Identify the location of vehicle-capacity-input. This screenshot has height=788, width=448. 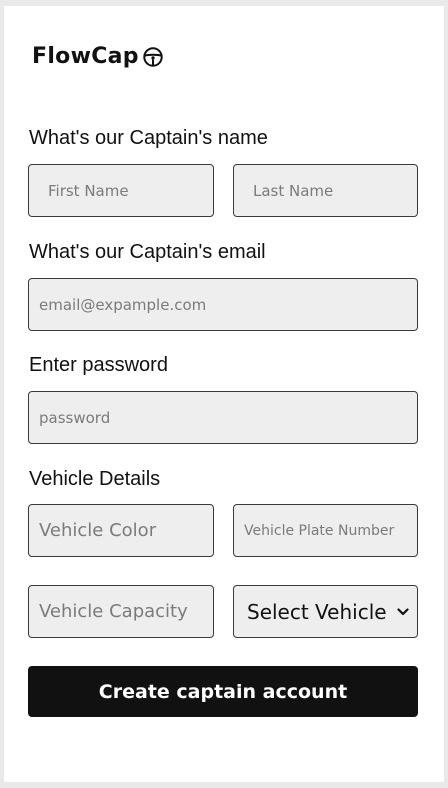
(121, 611).